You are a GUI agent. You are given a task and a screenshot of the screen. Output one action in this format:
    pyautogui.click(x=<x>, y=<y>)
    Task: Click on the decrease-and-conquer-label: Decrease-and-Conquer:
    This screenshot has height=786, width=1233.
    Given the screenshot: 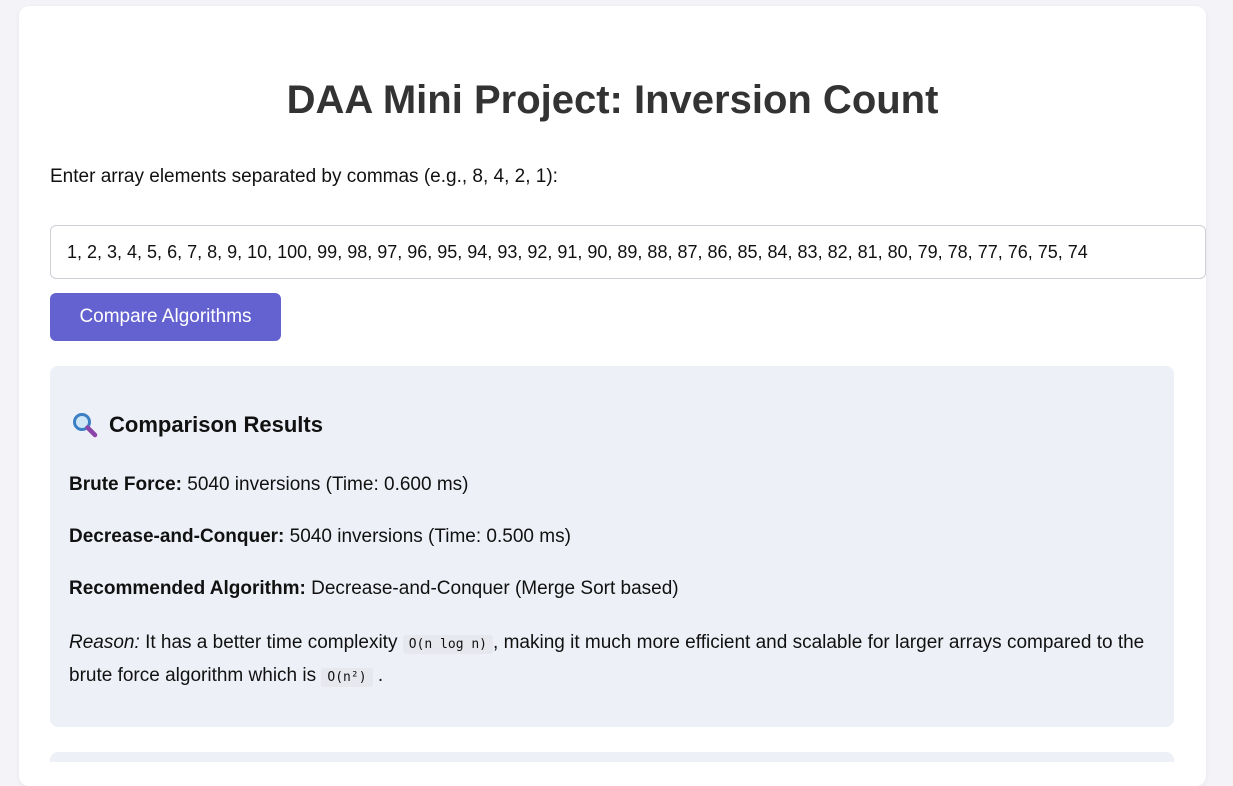 What is the action you would take?
    pyautogui.click(x=177, y=536)
    